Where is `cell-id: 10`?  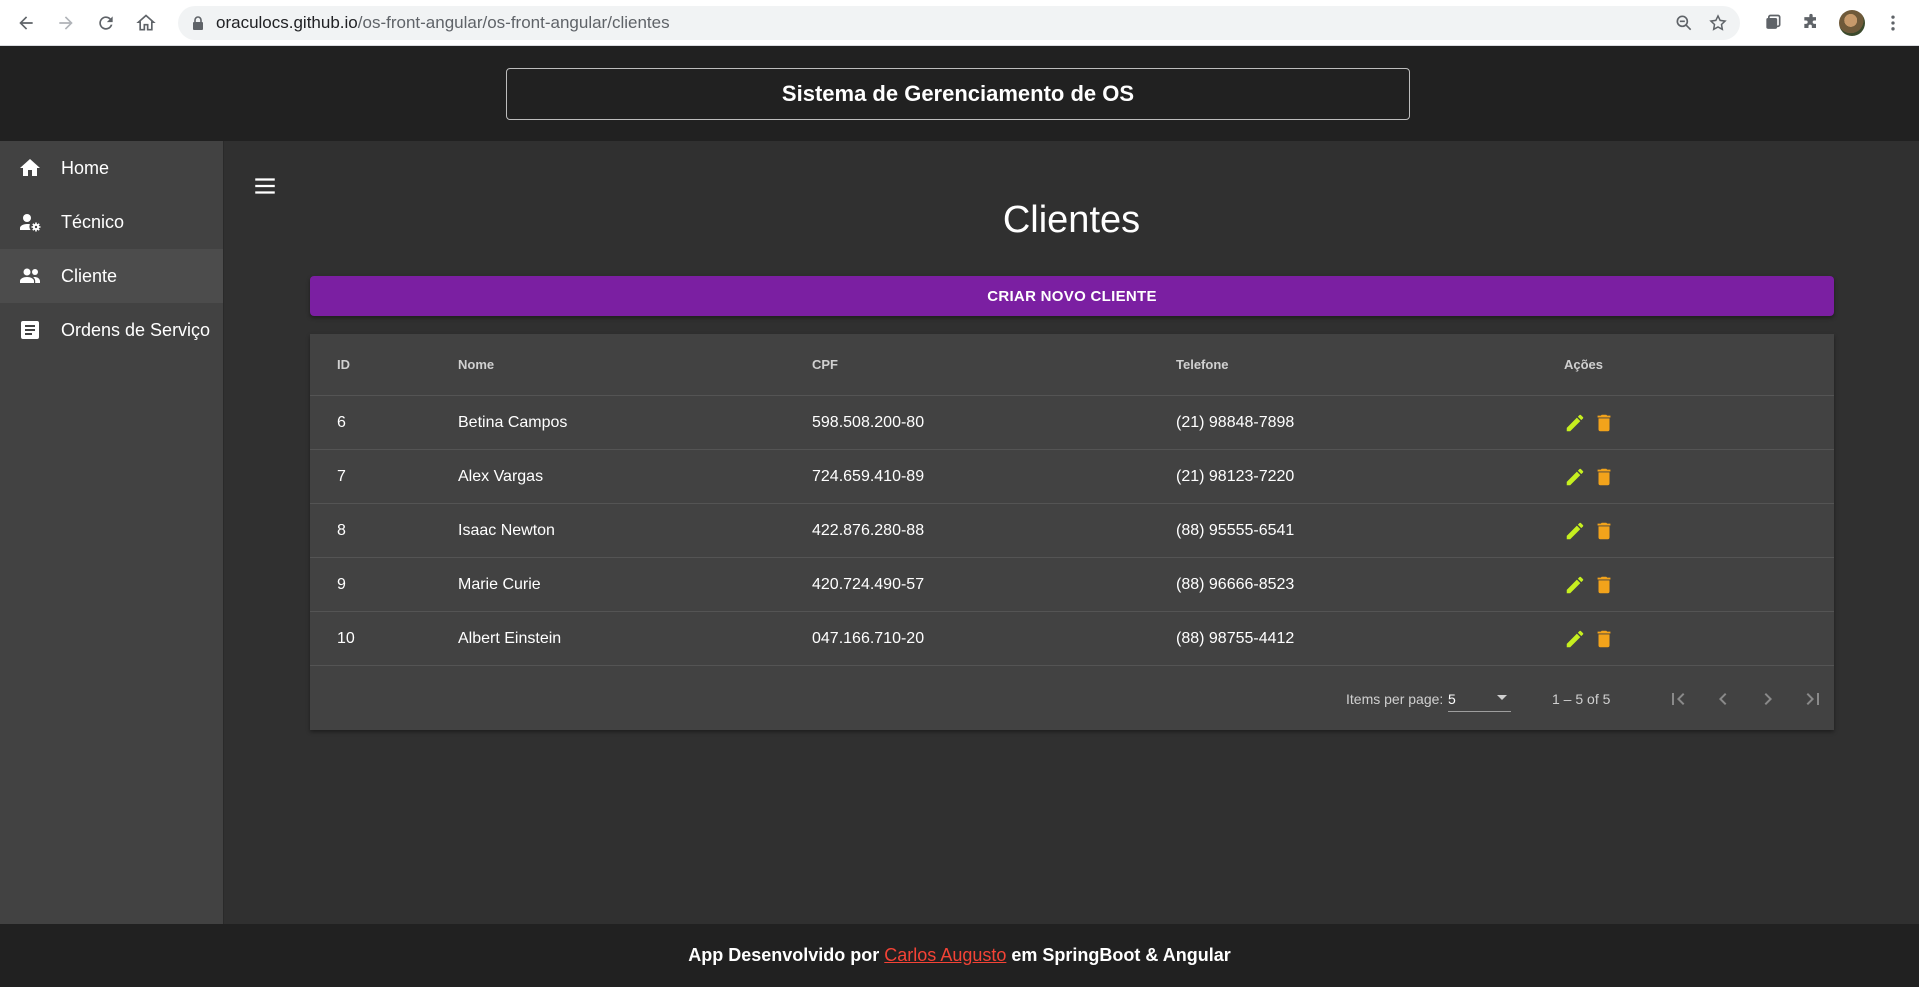
cell-id: 10 is located at coordinates (346, 638).